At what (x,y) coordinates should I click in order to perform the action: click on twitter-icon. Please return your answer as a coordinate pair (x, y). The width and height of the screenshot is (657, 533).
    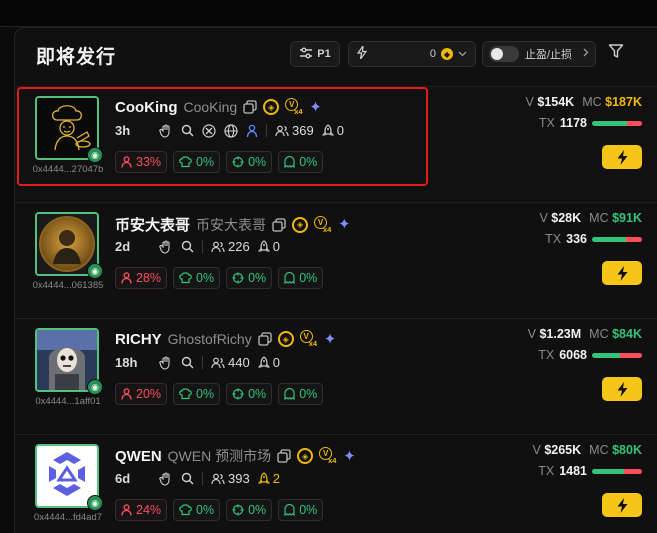
    Looking at the image, I should click on (209, 130).